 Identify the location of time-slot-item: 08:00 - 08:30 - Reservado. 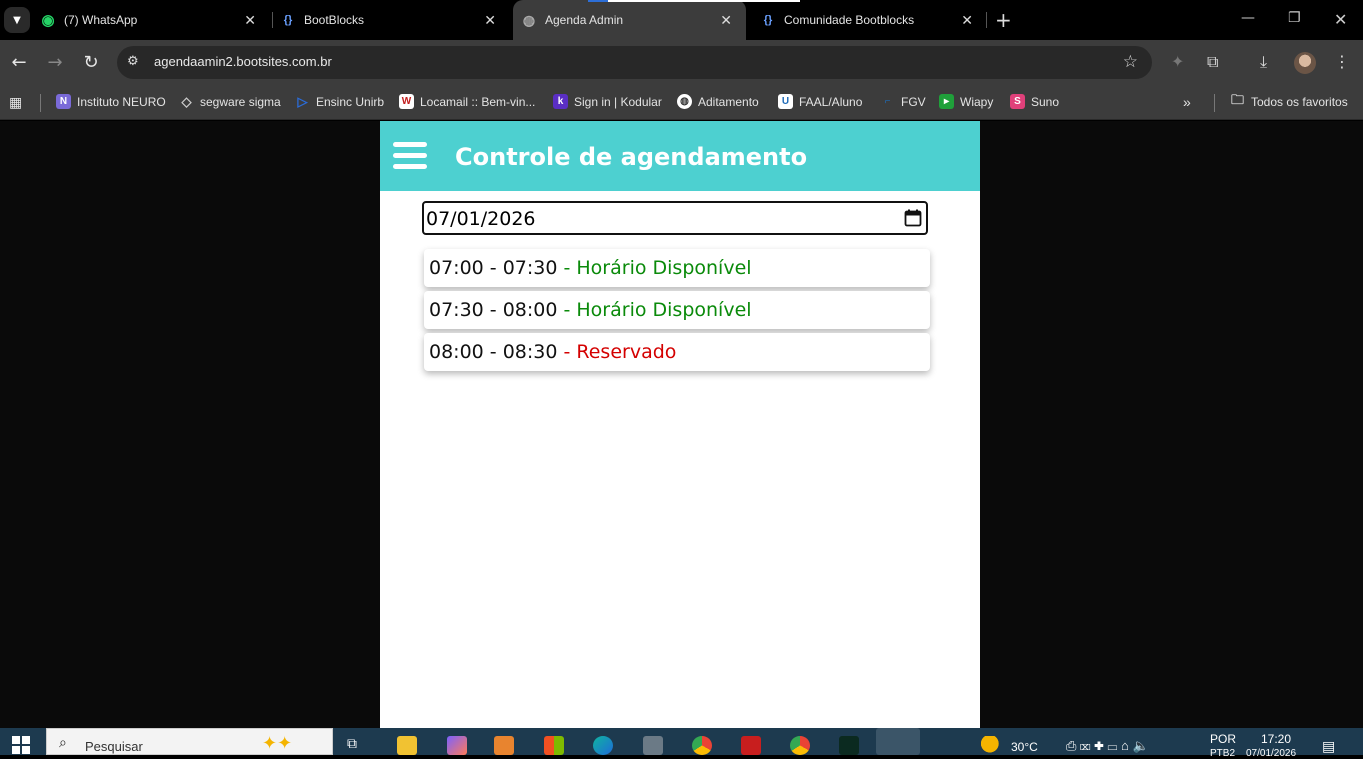
(677, 352).